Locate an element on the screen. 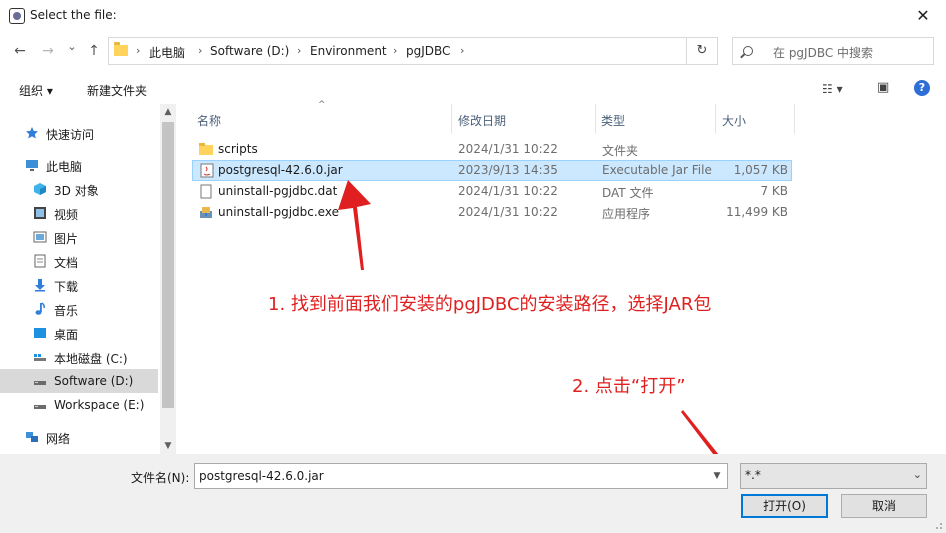 This screenshot has width=946, height=533. filename-value: postgresql-42.6.0.jar is located at coordinates (261, 476).